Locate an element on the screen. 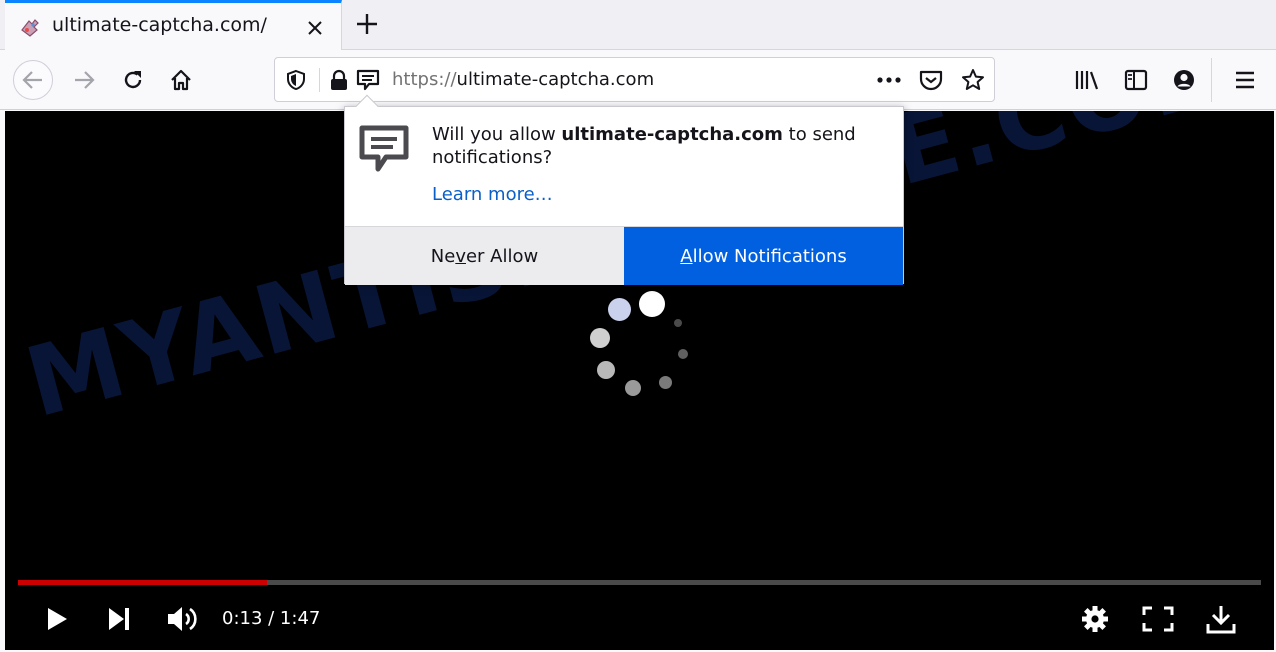  tab-title: ultimate-captcha.com/ is located at coordinates (159, 25).